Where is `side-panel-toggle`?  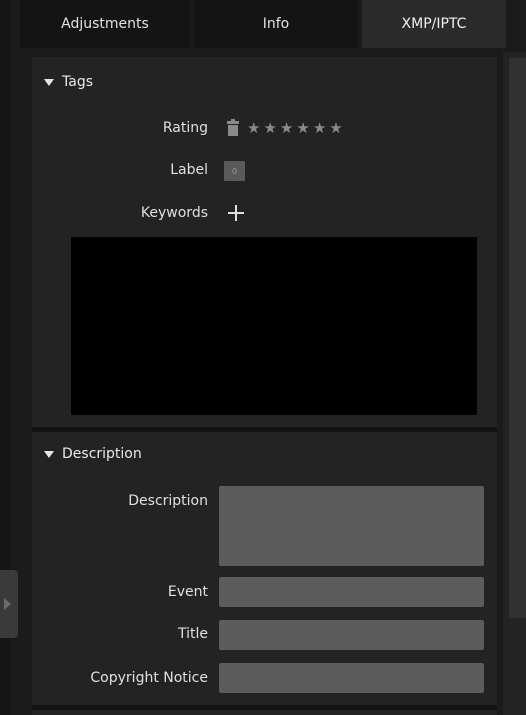 side-panel-toggle is located at coordinates (9, 604).